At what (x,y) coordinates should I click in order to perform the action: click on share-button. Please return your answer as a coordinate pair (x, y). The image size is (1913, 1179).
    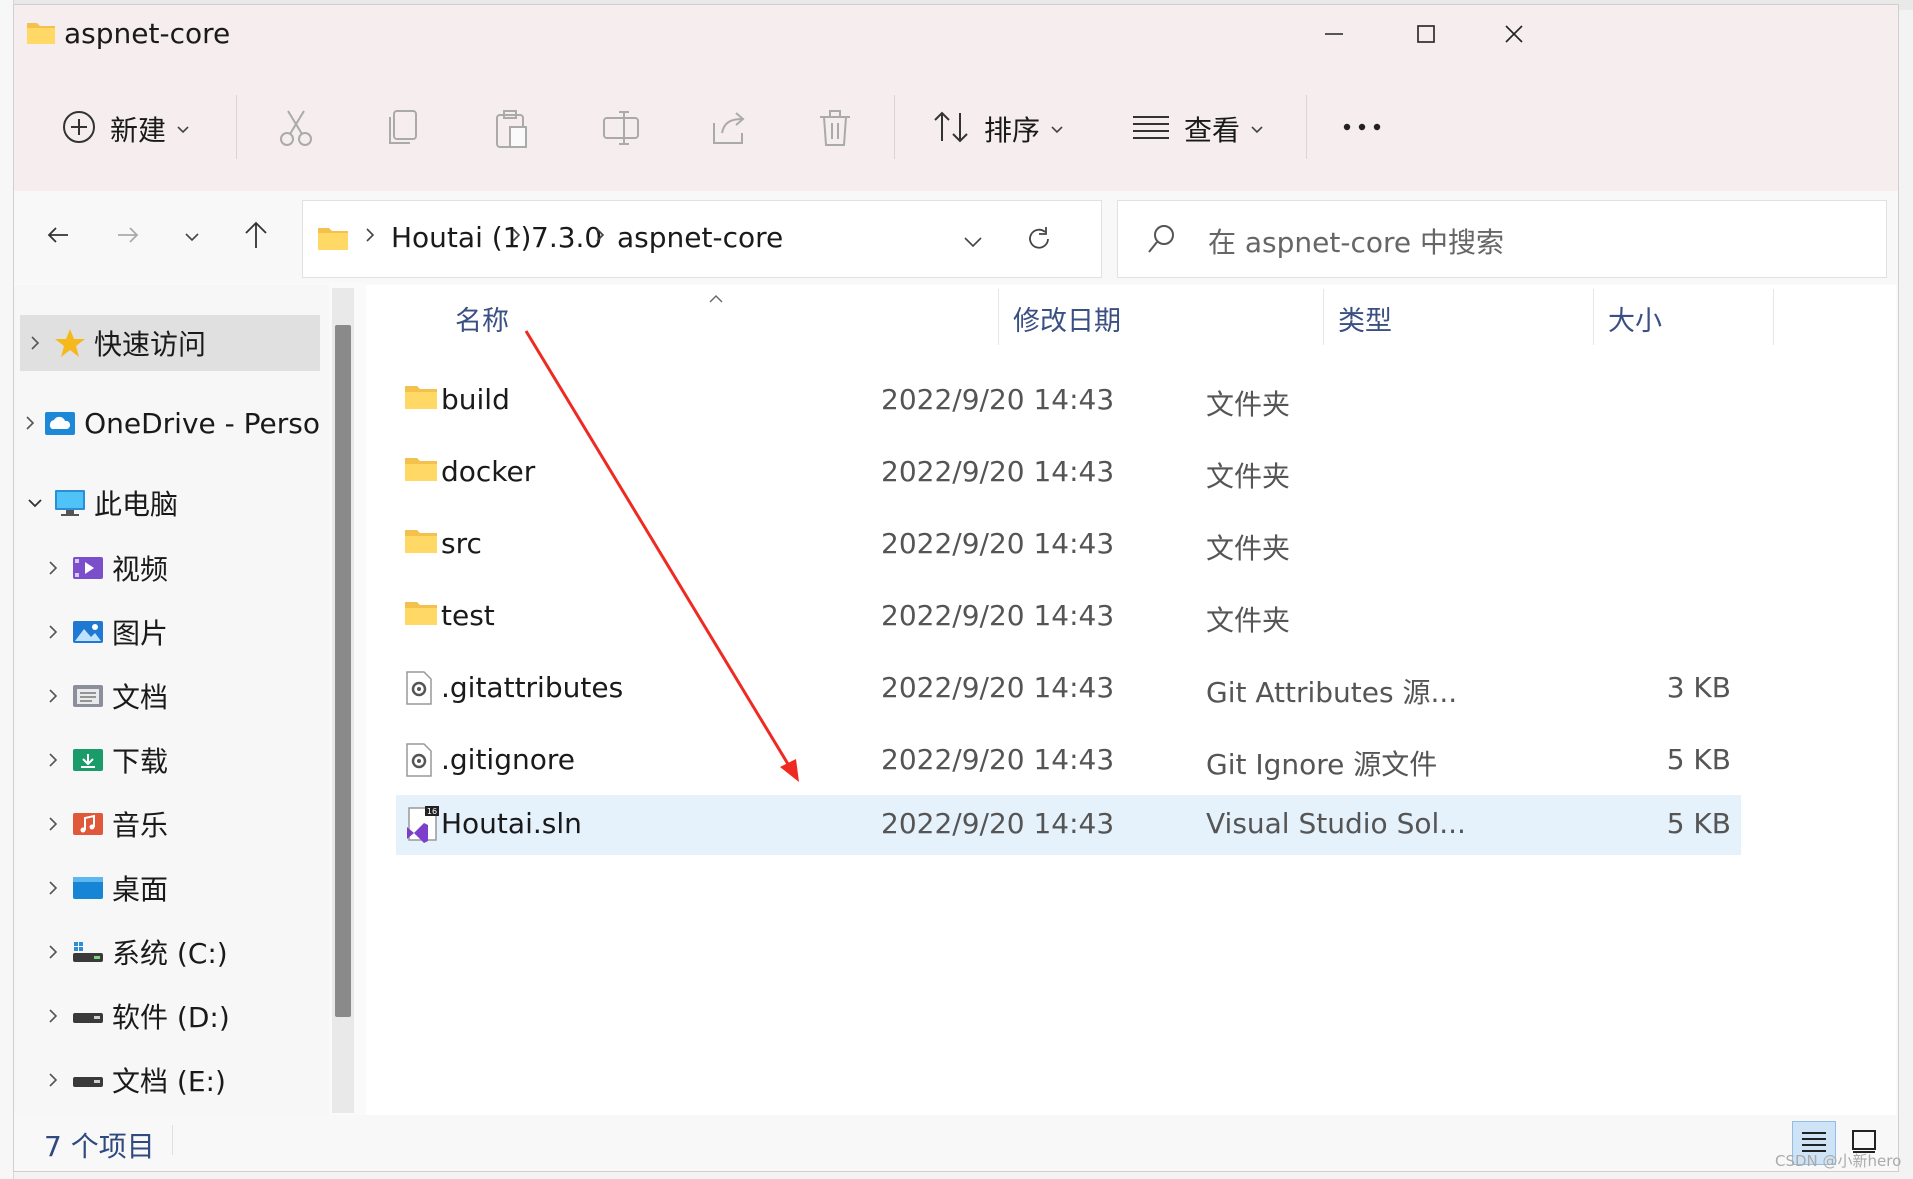
    Looking at the image, I should click on (729, 130).